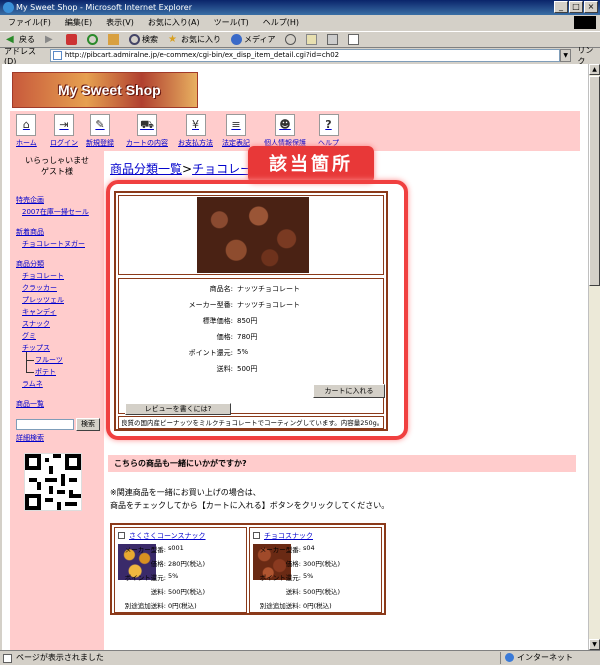 The width and height of the screenshot is (600, 665). Describe the element at coordinates (195, 125) in the screenshot. I see `payment-icon: ¥` at that location.